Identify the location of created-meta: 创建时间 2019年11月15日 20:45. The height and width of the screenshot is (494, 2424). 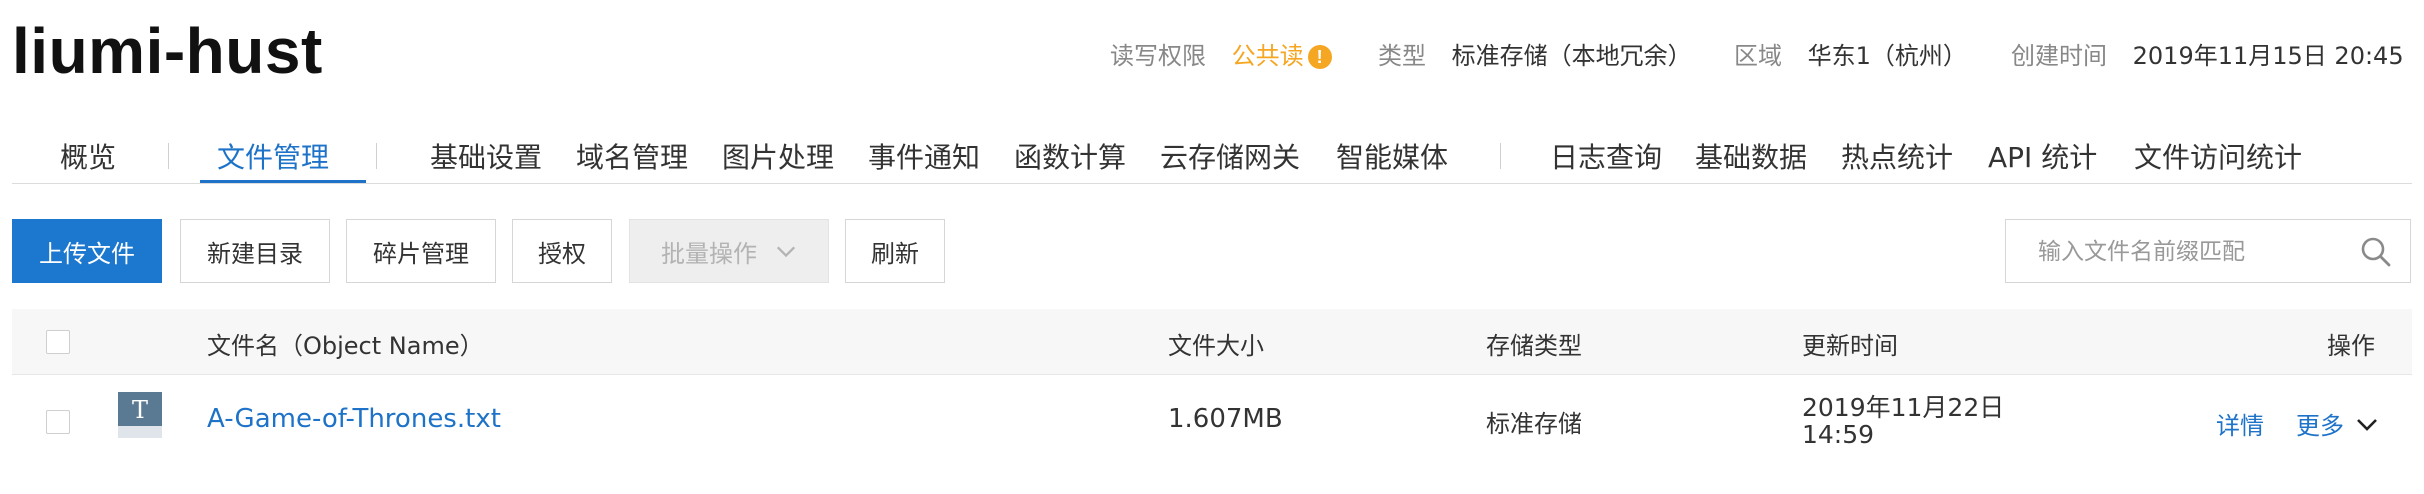
(2207, 53).